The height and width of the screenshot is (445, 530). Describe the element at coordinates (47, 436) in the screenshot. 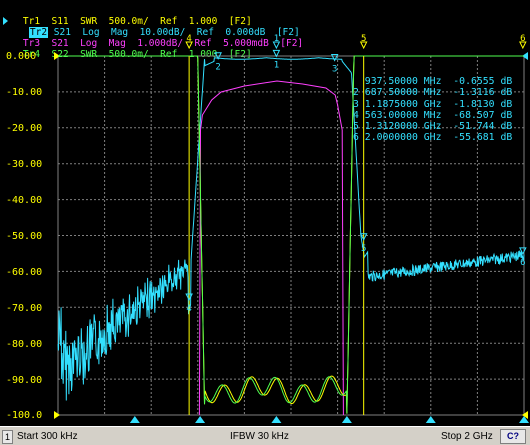

I see `start-frequency: Start 300 kHz` at that location.